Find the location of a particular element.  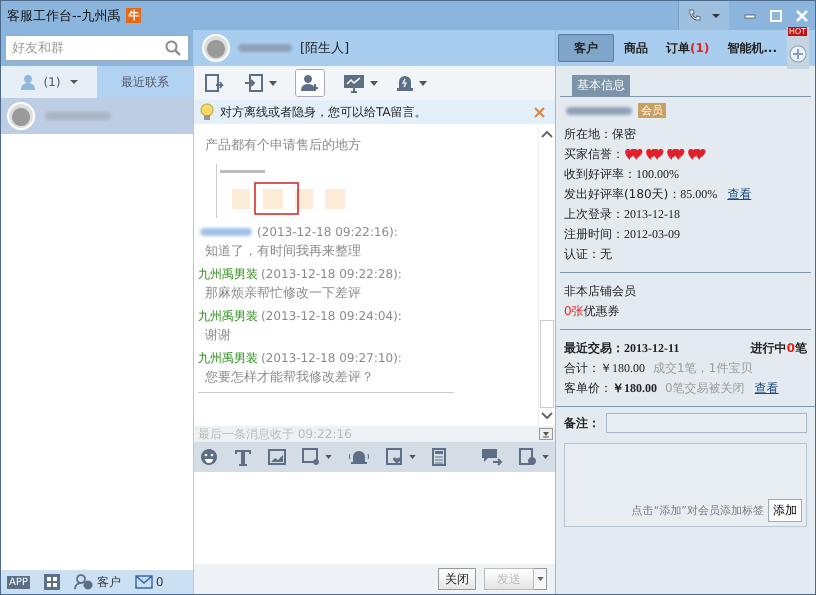

grid-icon is located at coordinates (52, 582).